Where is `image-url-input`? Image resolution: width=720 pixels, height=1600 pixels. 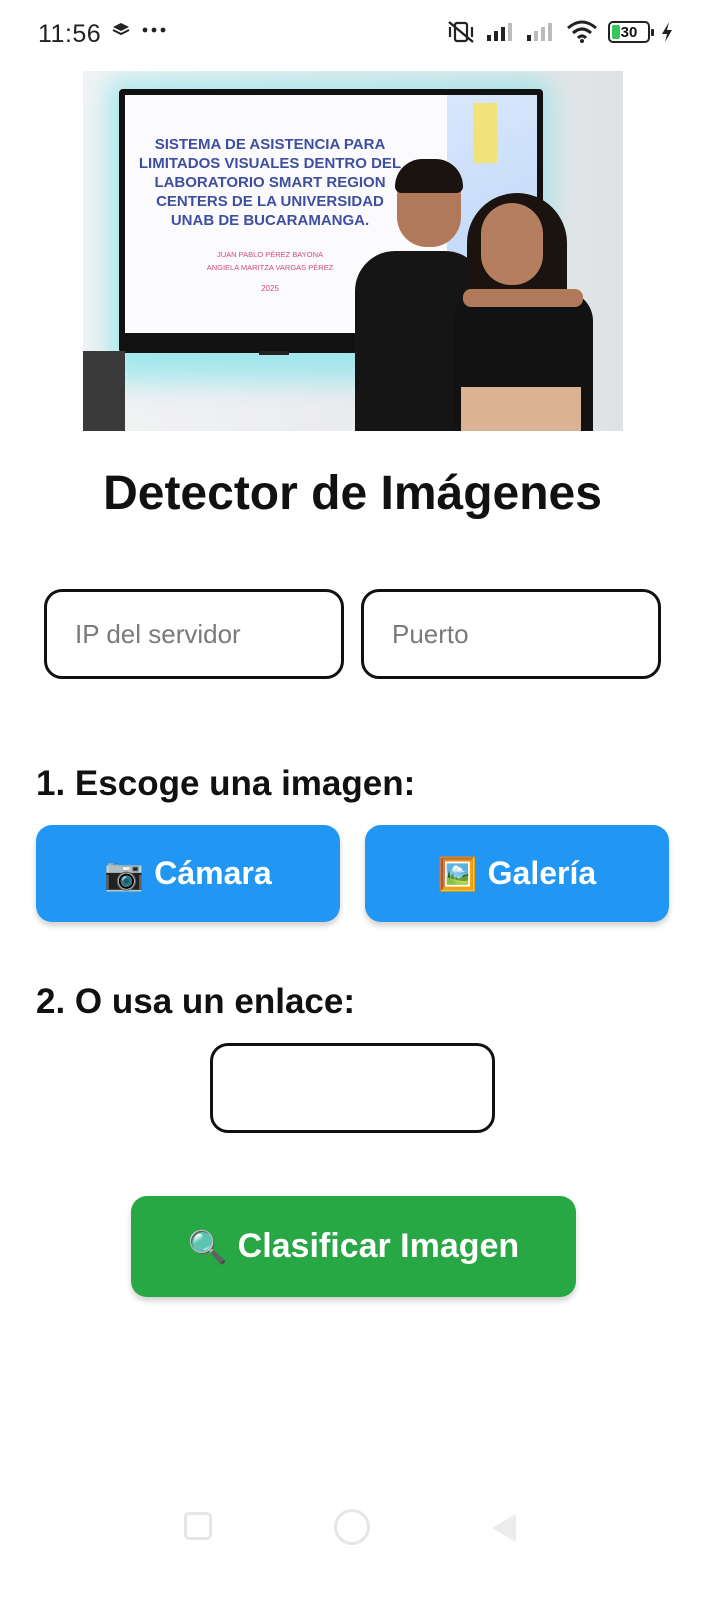
image-url-input is located at coordinates (352, 1088).